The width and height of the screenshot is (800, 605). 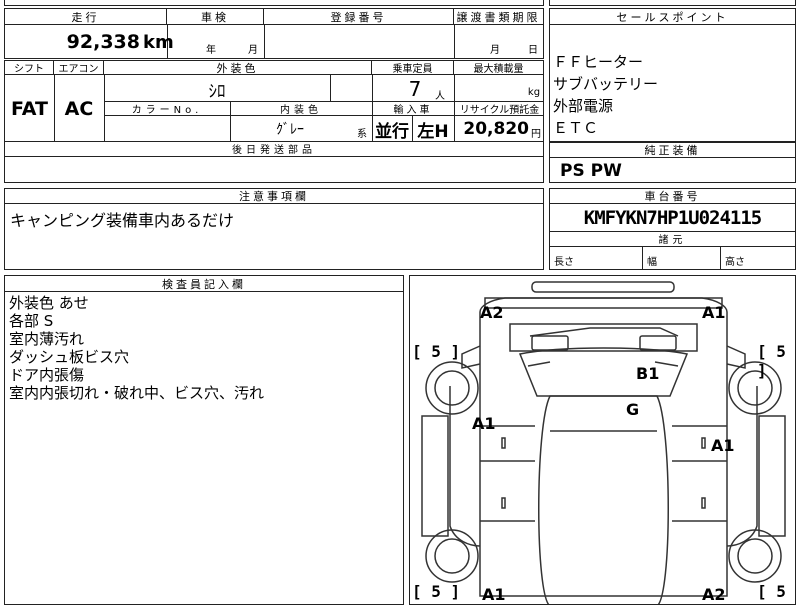 I want to click on interior-color-suffix: 系, so click(x=362, y=134).